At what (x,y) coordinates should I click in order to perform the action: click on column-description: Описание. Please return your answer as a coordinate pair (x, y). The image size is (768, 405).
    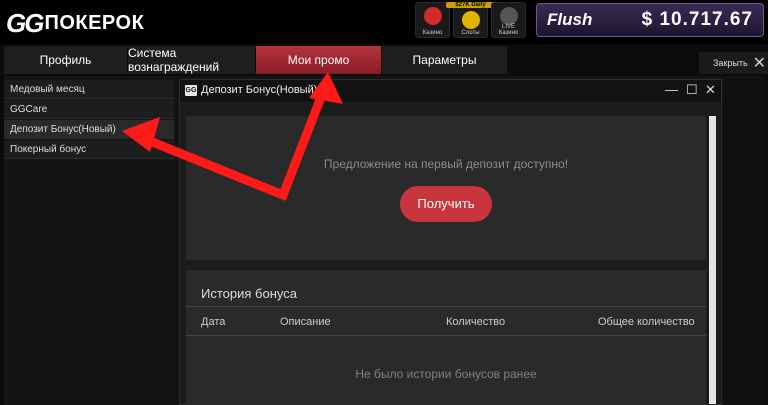
    Looking at the image, I should click on (305, 322).